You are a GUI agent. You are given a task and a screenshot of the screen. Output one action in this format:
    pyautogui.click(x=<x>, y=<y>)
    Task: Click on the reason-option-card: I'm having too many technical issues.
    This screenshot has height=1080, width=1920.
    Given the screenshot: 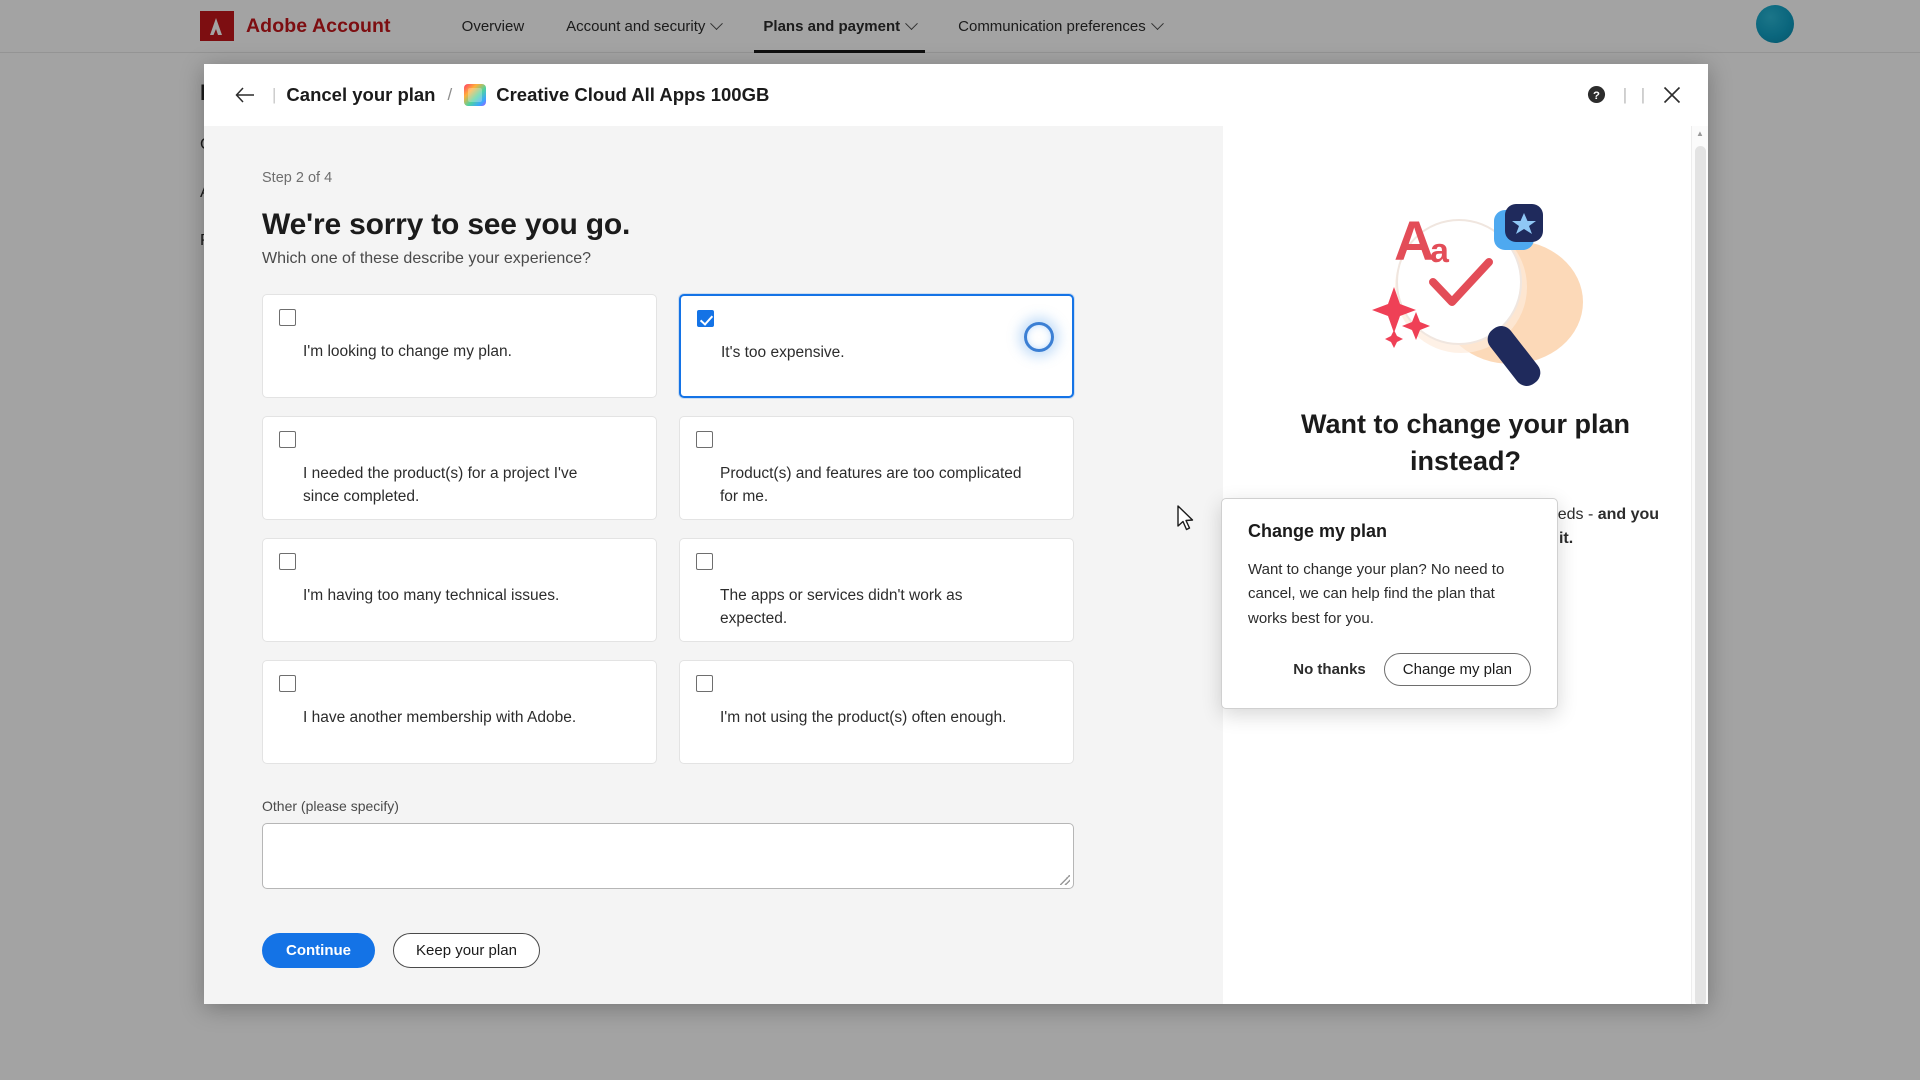 What is the action you would take?
    pyautogui.click(x=459, y=590)
    